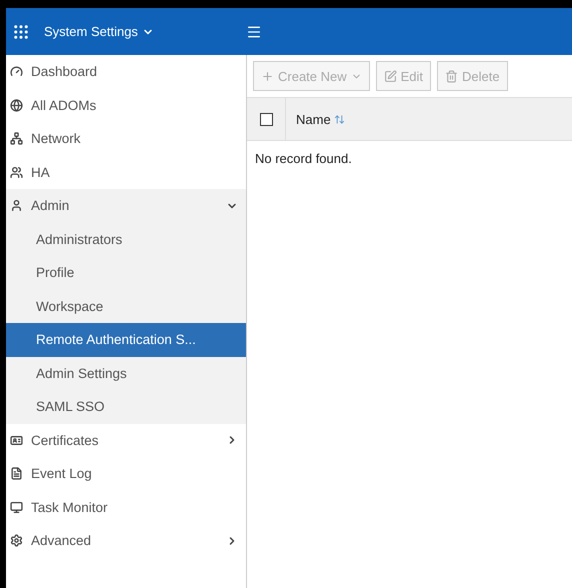 This screenshot has height=588, width=572. What do you see at coordinates (390, 76) in the screenshot?
I see `edit-icon` at bounding box center [390, 76].